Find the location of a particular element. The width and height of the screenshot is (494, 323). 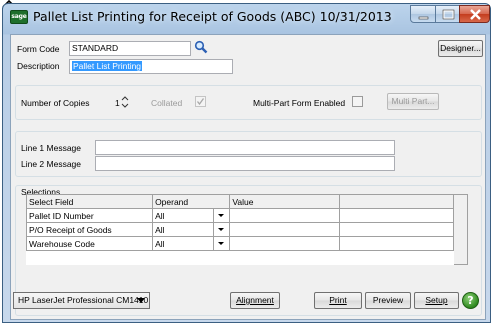

column-header-value: Value is located at coordinates (285, 201).